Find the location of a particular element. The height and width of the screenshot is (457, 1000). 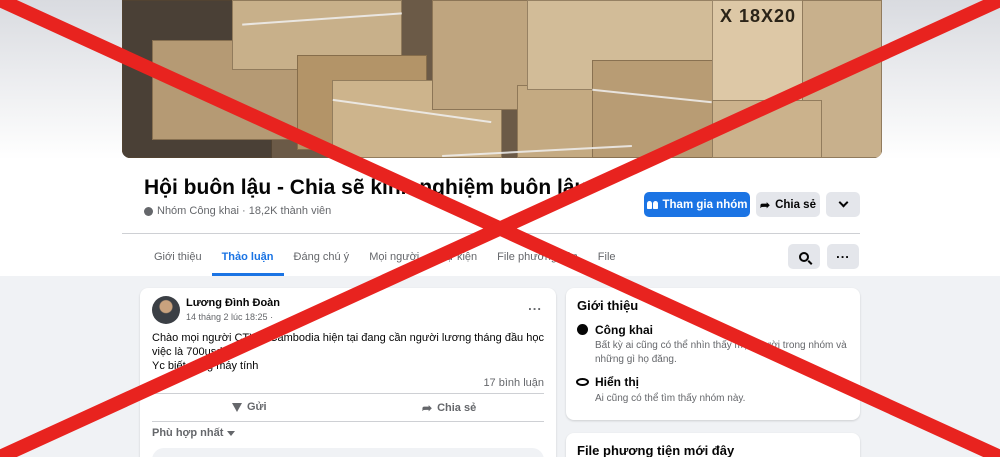

search-group-button is located at coordinates (804, 256).